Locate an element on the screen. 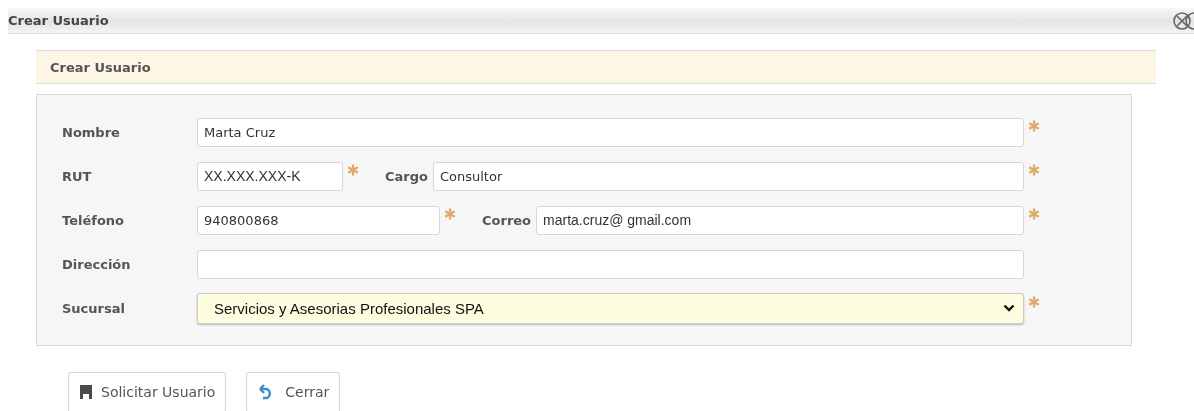 The image size is (1194, 411). input-field: XX.XXX.XXX-K is located at coordinates (270, 176).